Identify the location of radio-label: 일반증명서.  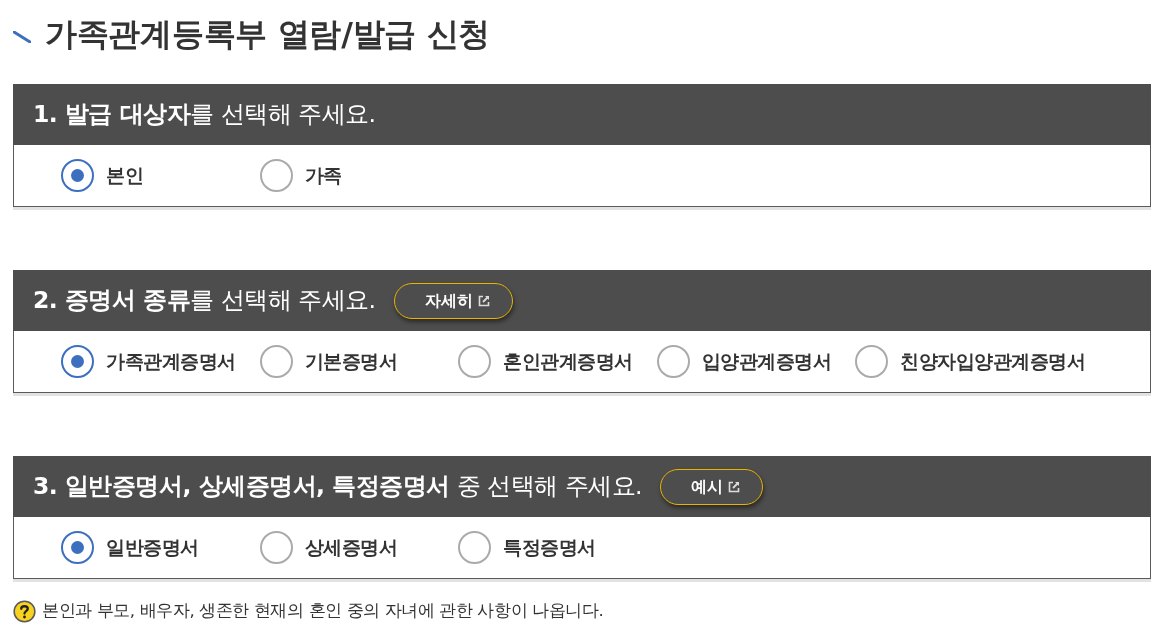
(152, 547).